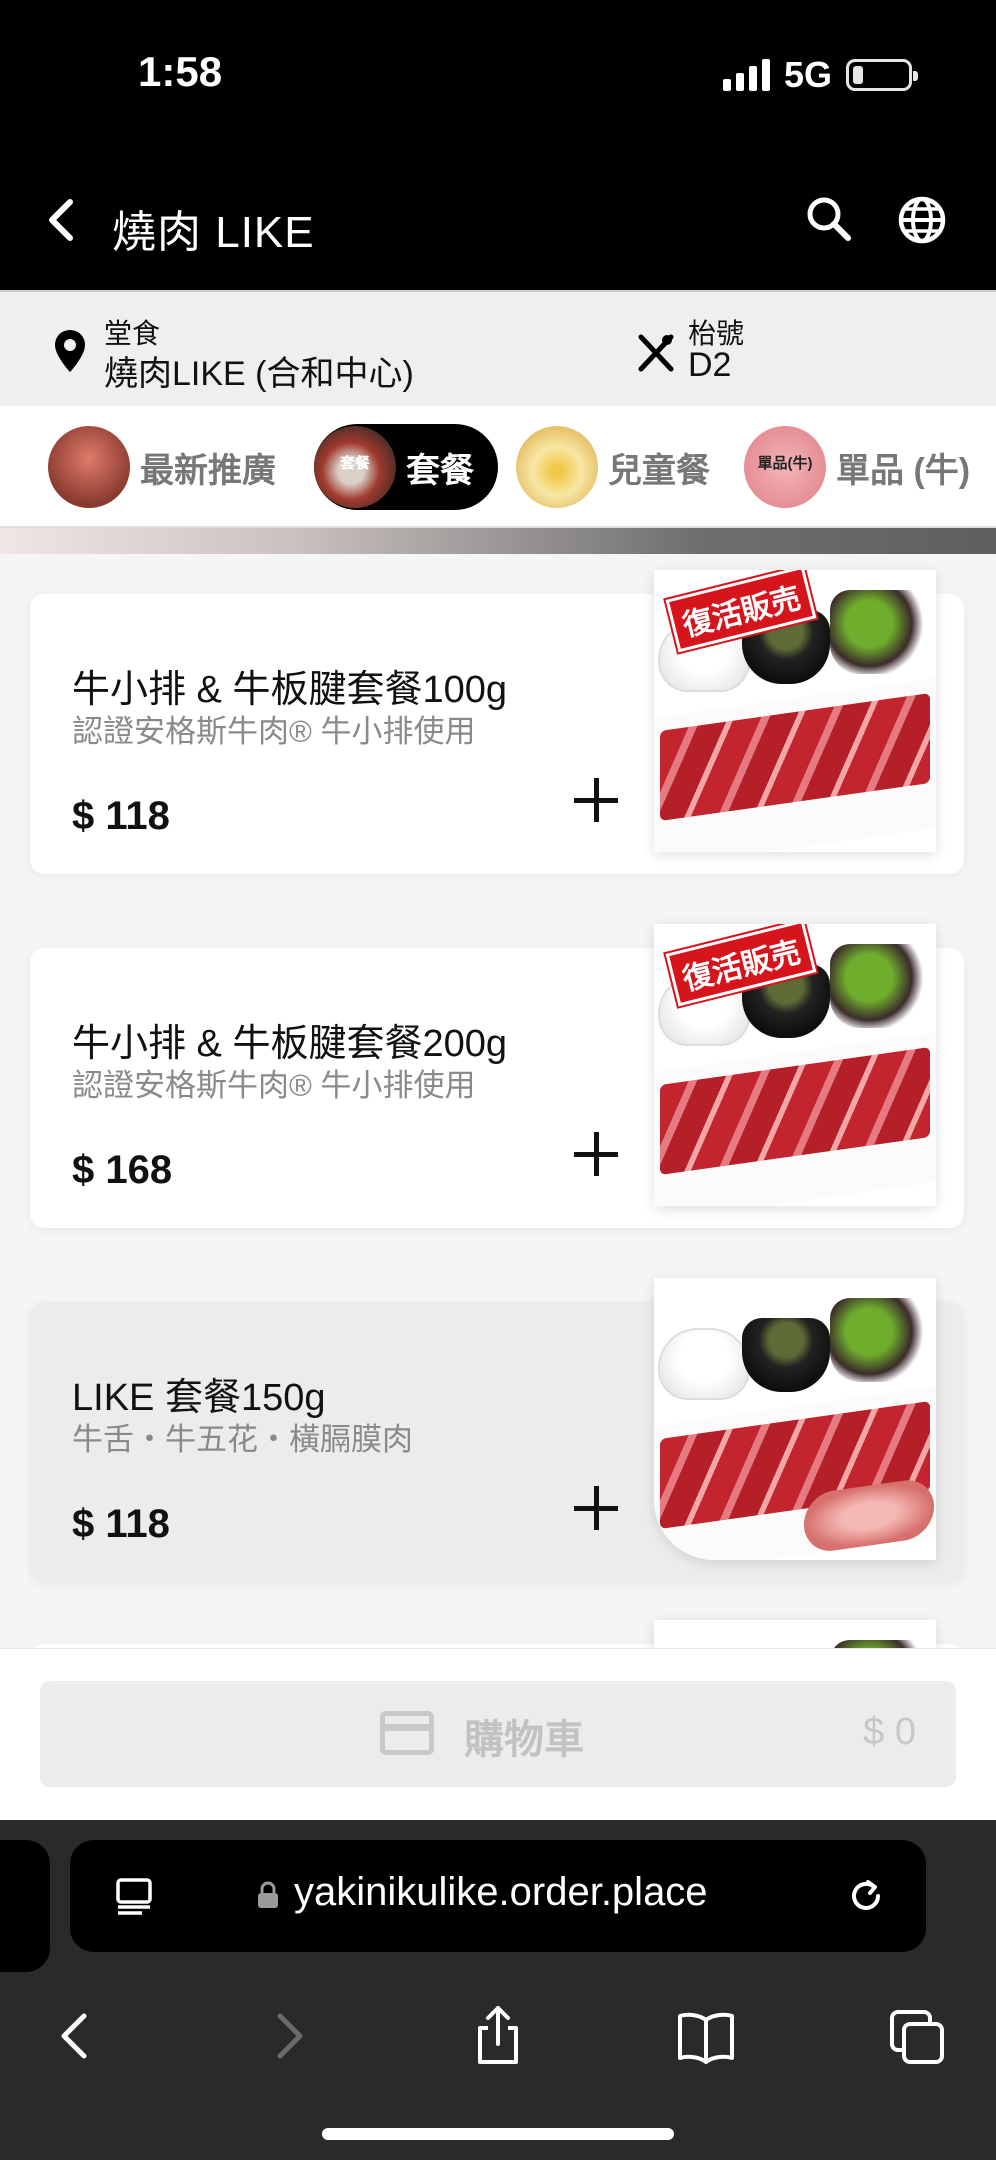 The height and width of the screenshot is (2160, 996). I want to click on category-thumbnail: 套餐, so click(355, 467).